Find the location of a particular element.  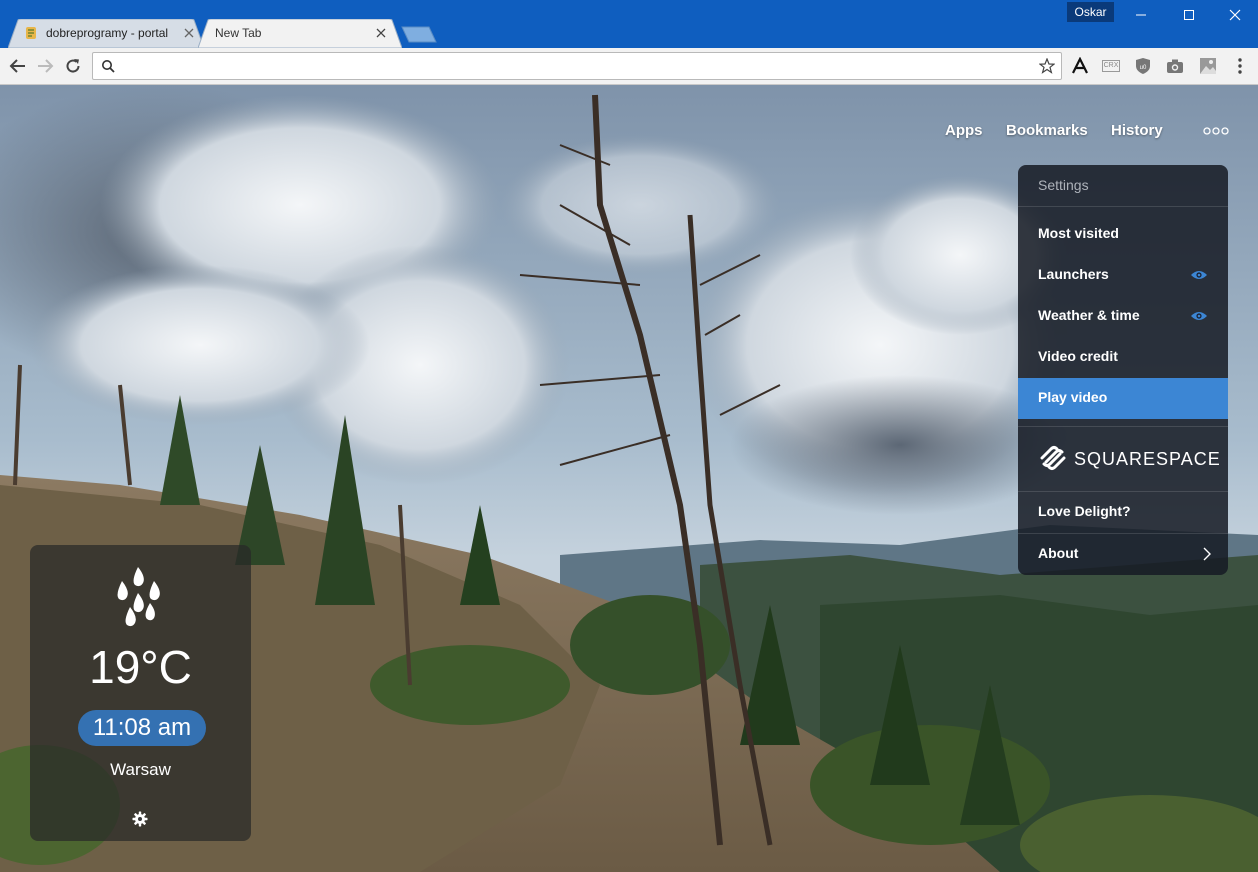

search-icon is located at coordinates (108, 66).